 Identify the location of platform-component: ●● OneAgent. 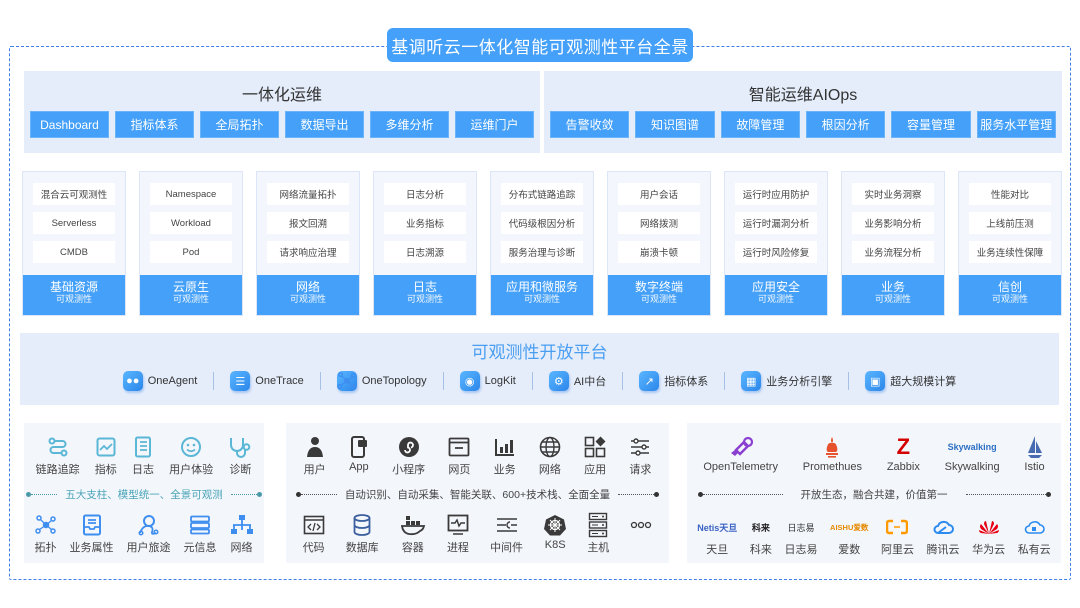
(159, 381).